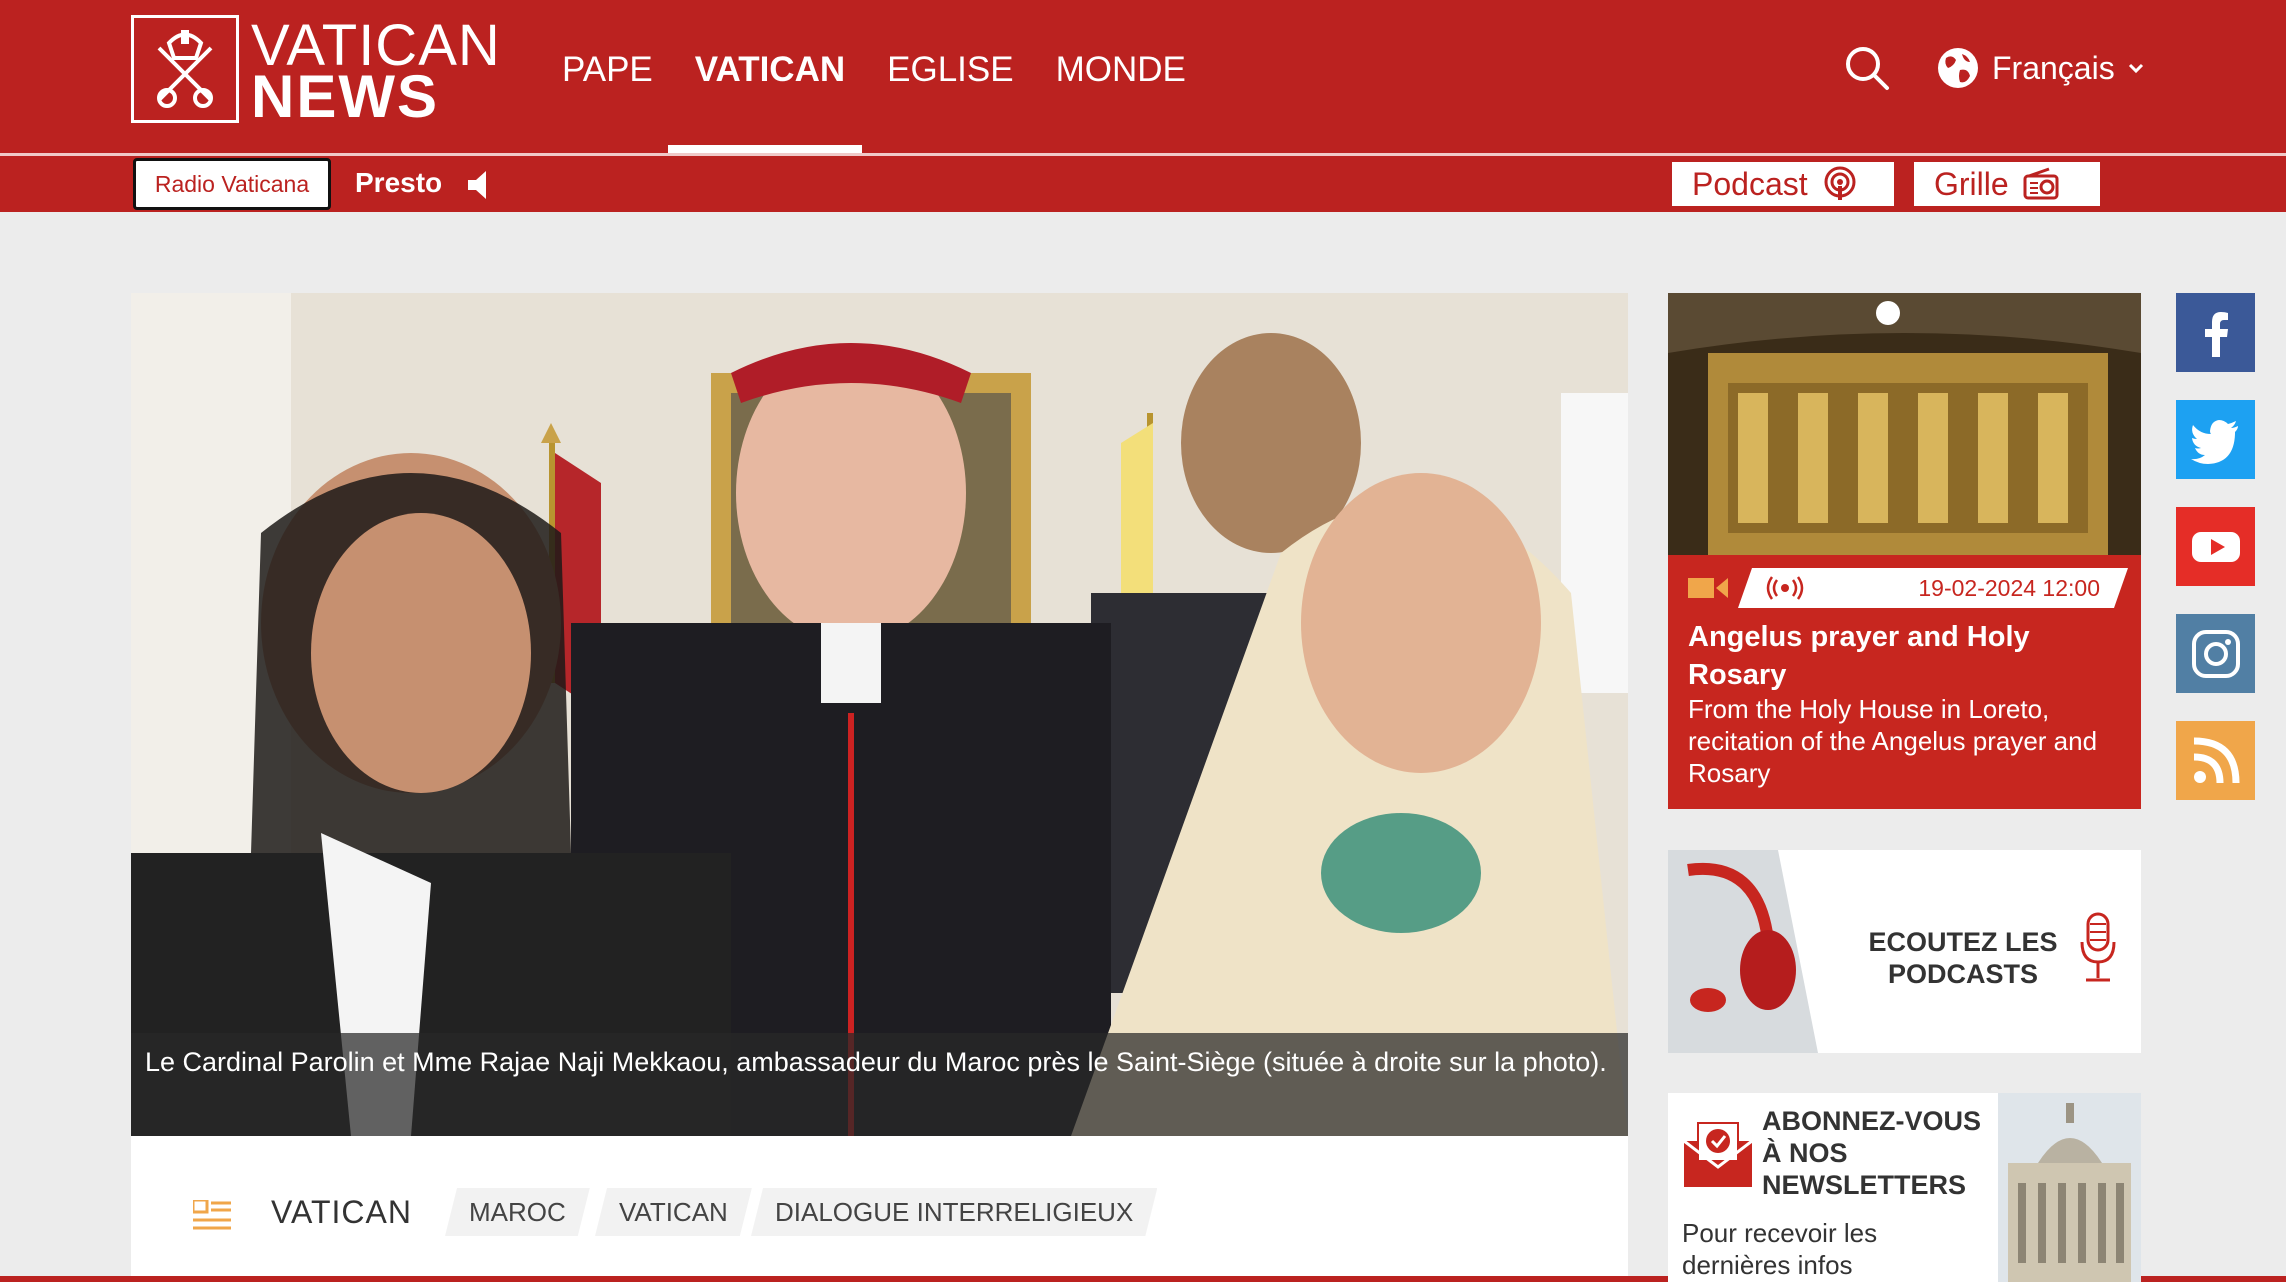 The width and height of the screenshot is (2286, 1282). What do you see at coordinates (1708, 588) in the screenshot?
I see `video-camera-icon` at bounding box center [1708, 588].